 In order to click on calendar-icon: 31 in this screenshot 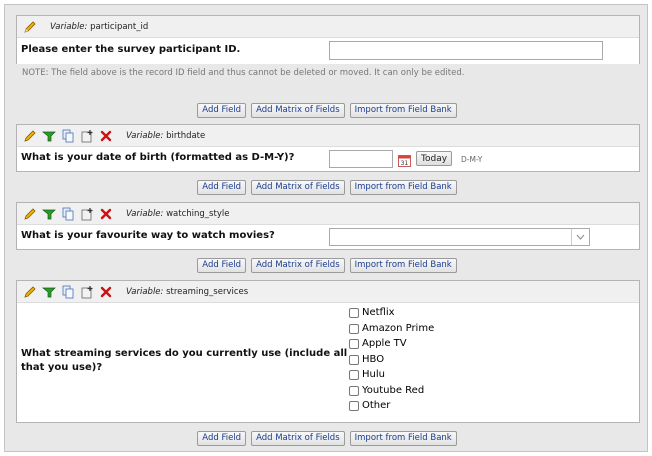, I will do `click(404, 161)`.